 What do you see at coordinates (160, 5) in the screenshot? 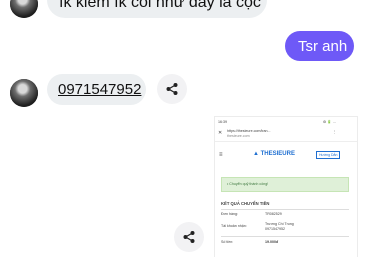
I see `message-text: ík kiếm ík coi như đây là cọc` at bounding box center [160, 5].